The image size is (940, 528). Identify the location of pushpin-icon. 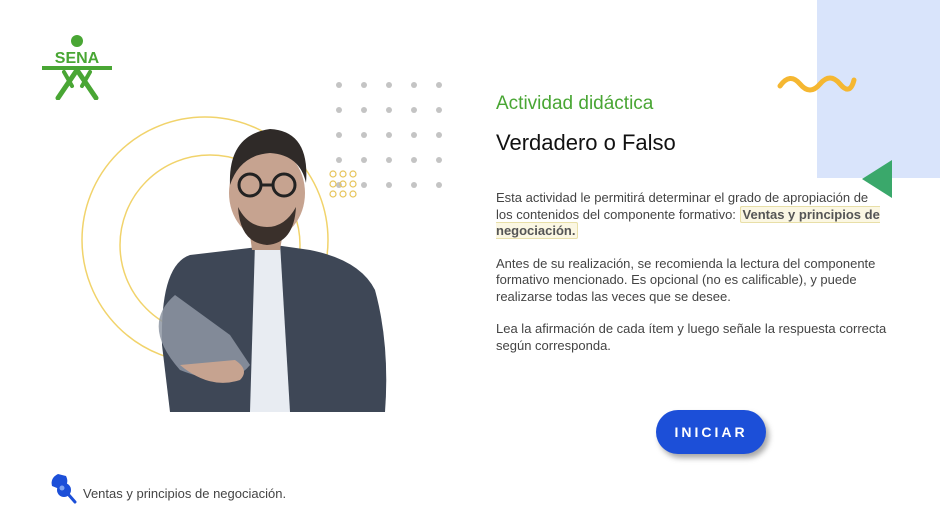
(64, 489).